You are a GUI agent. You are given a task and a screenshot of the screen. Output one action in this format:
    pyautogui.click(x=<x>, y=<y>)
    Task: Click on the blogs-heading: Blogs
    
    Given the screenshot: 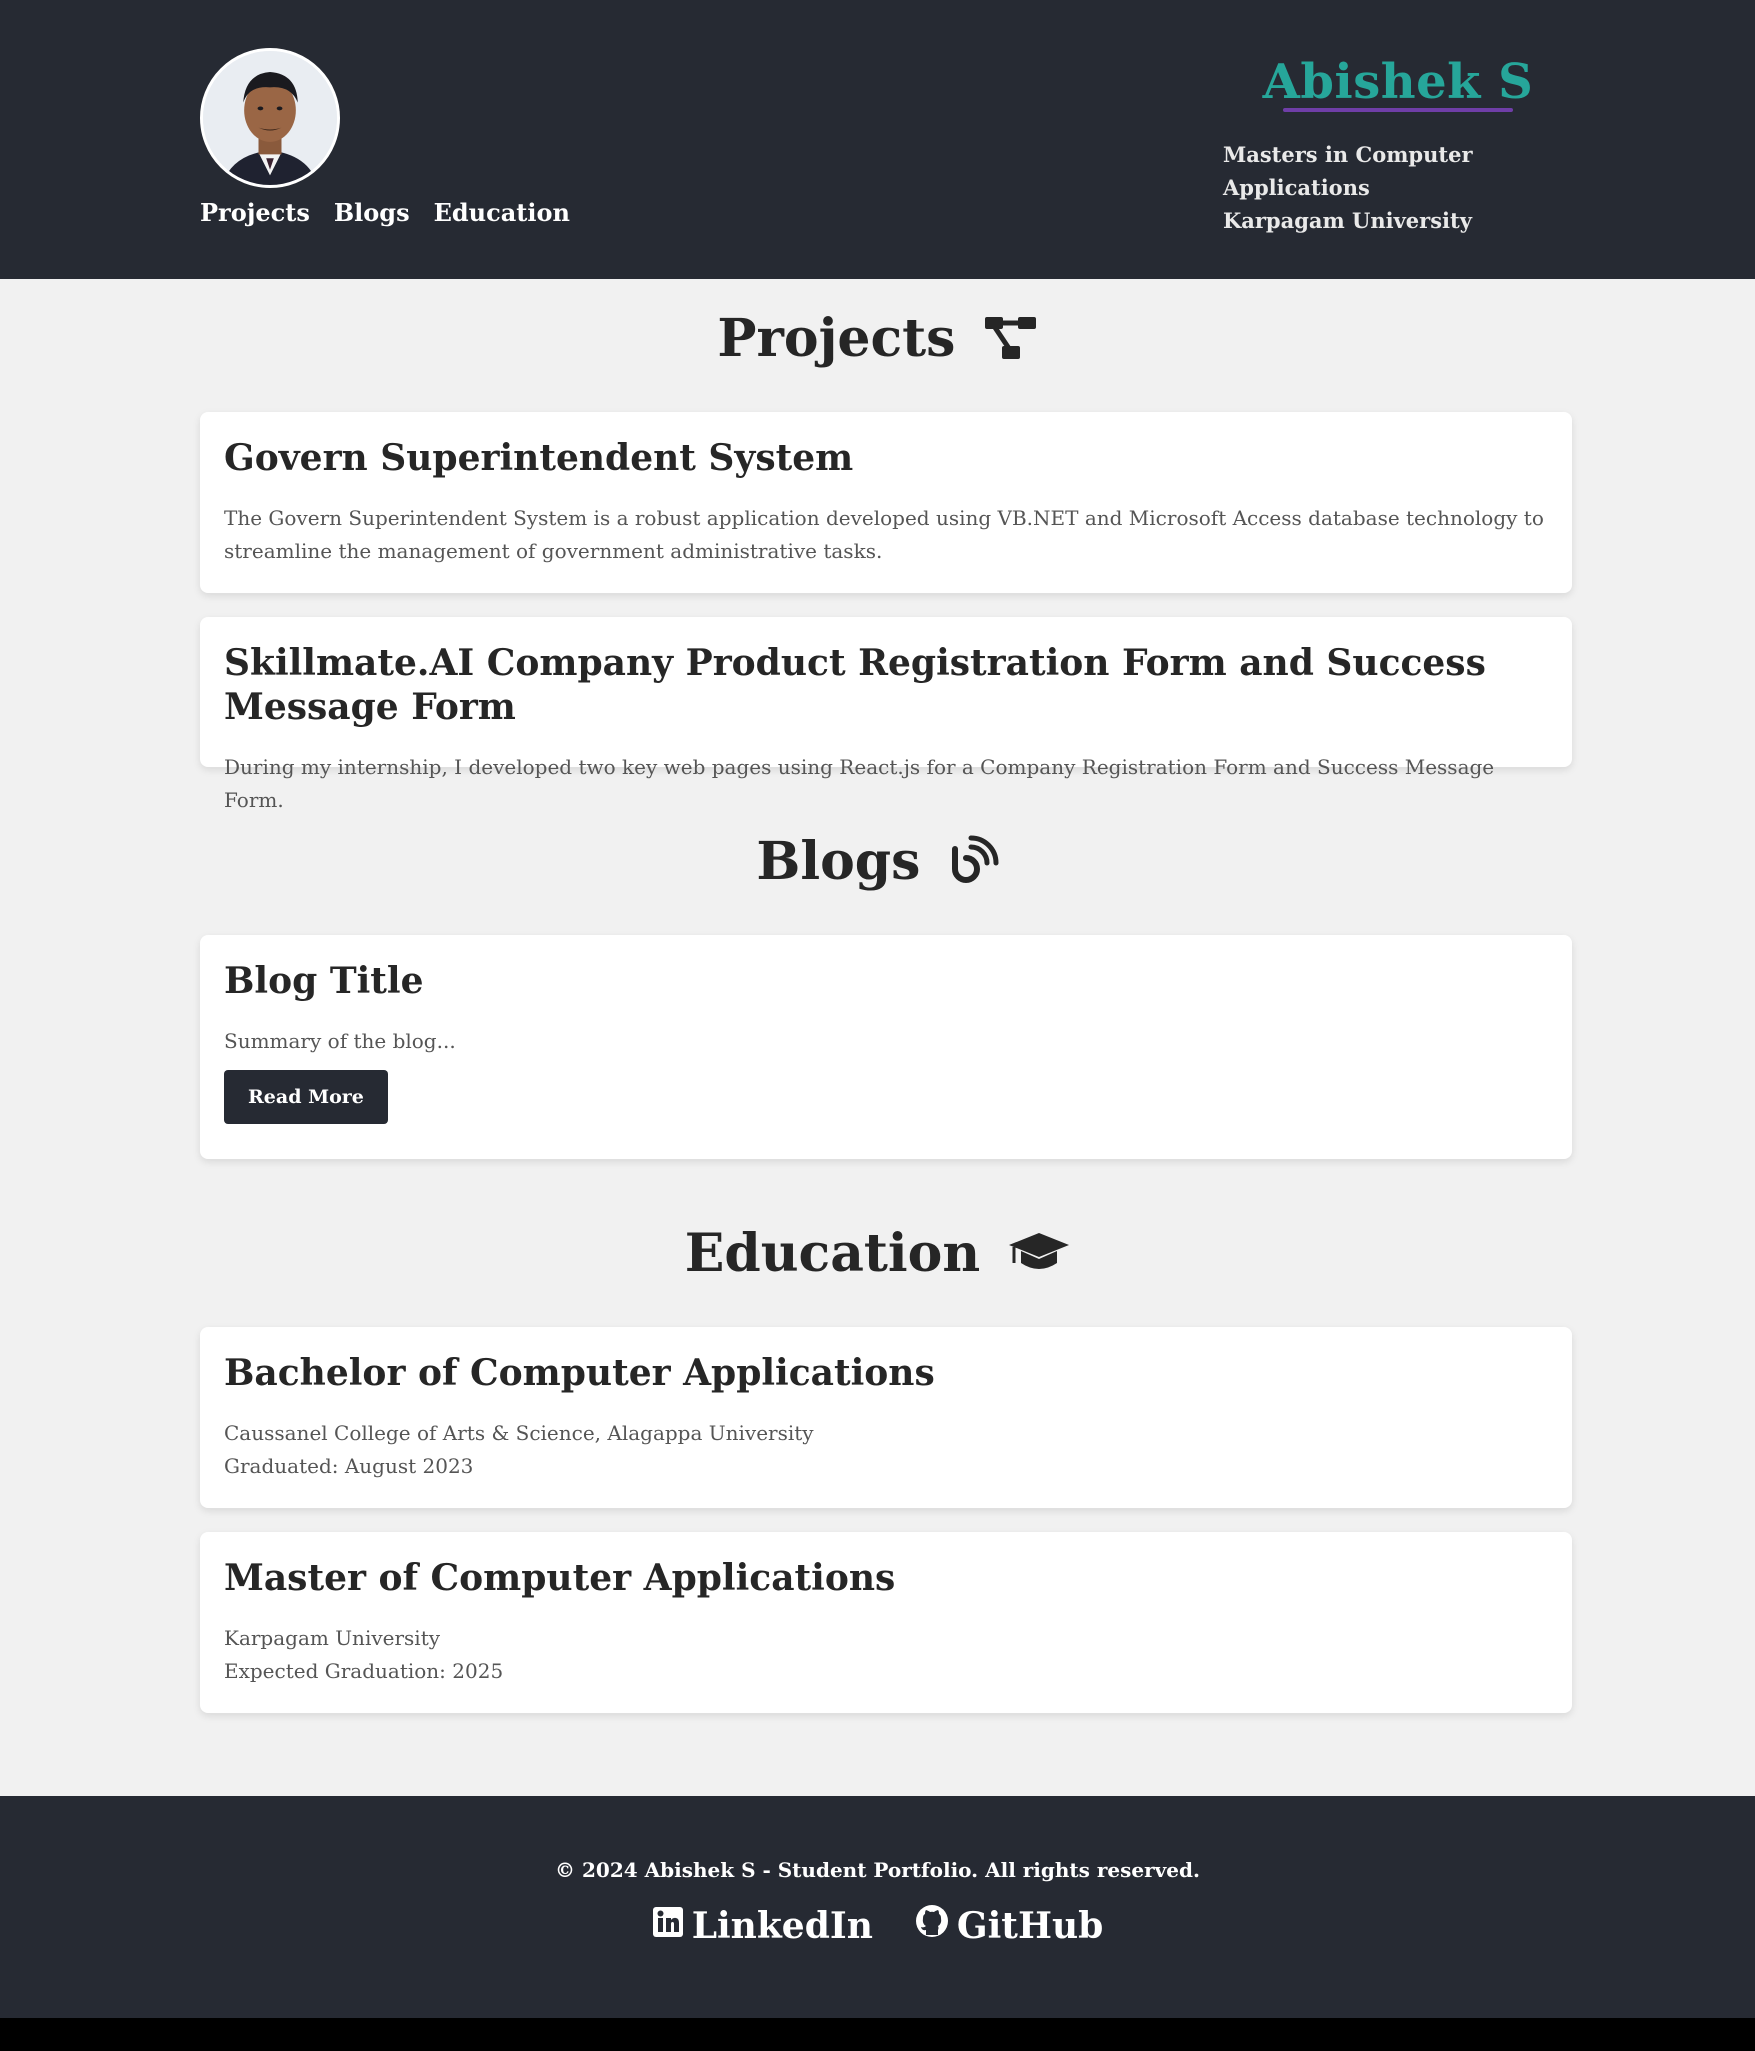 What is the action you would take?
    pyautogui.click(x=877, y=864)
    